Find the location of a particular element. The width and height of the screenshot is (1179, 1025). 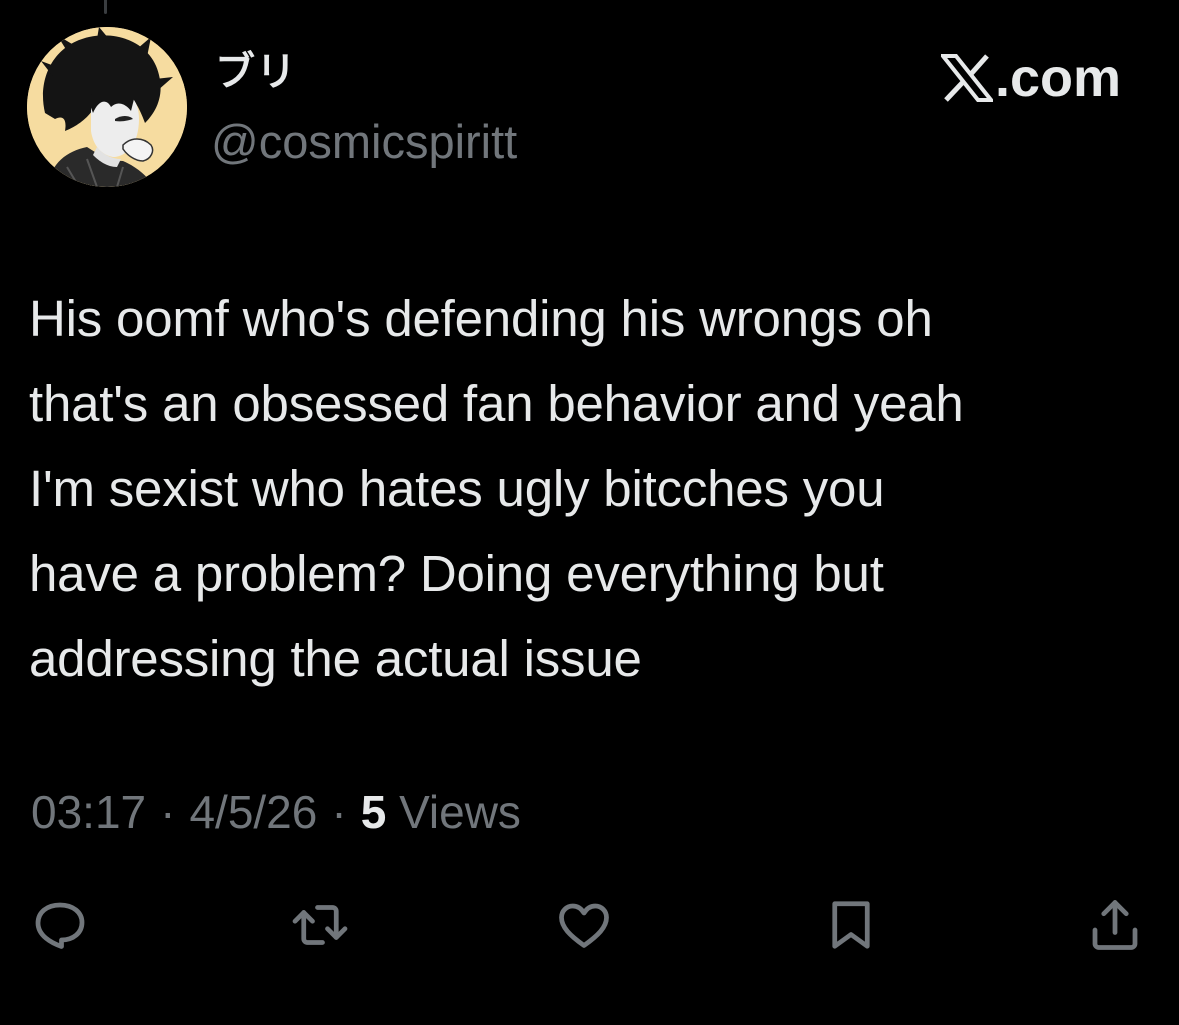

bookmark-button is located at coordinates (851, 925).